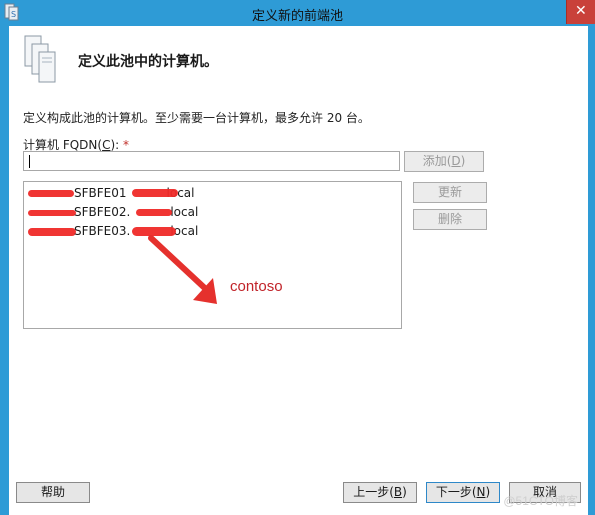  What do you see at coordinates (212, 194) in the screenshot?
I see `list-item: SFBFE01 local` at bounding box center [212, 194].